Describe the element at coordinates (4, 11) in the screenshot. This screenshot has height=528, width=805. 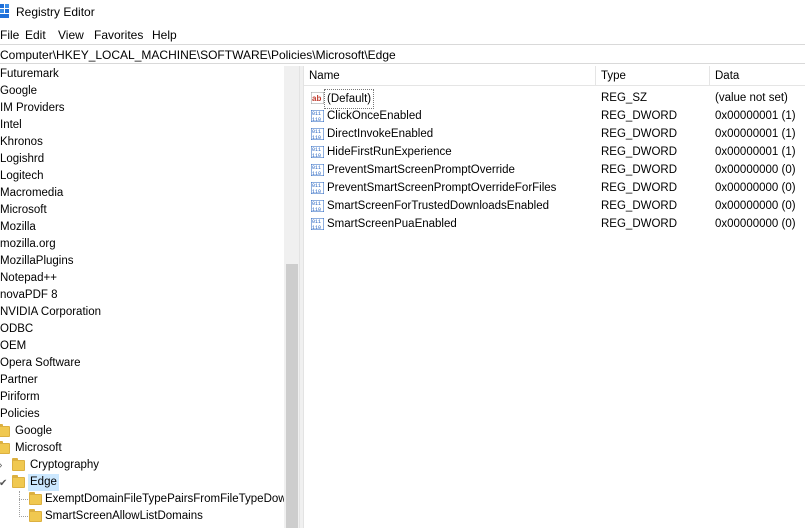
I see `registry-editor-icon` at that location.